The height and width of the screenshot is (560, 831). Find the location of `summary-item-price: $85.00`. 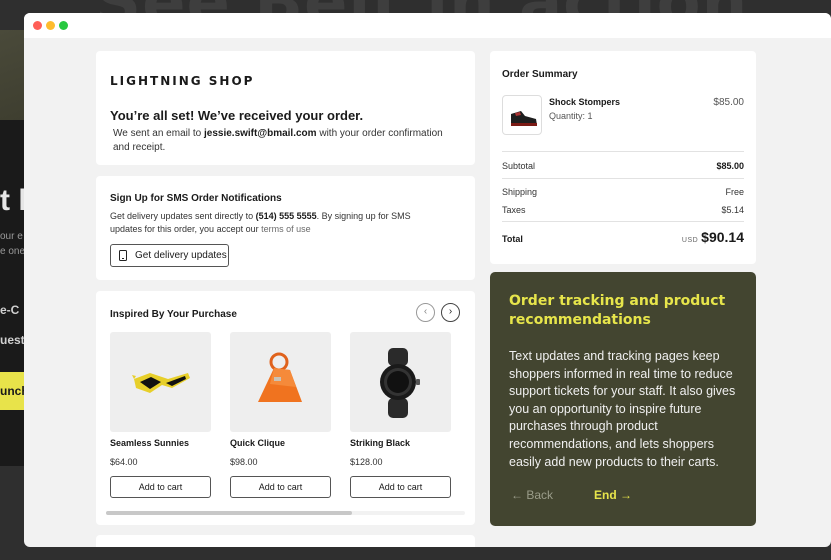

summary-item-price: $85.00 is located at coordinates (728, 102).